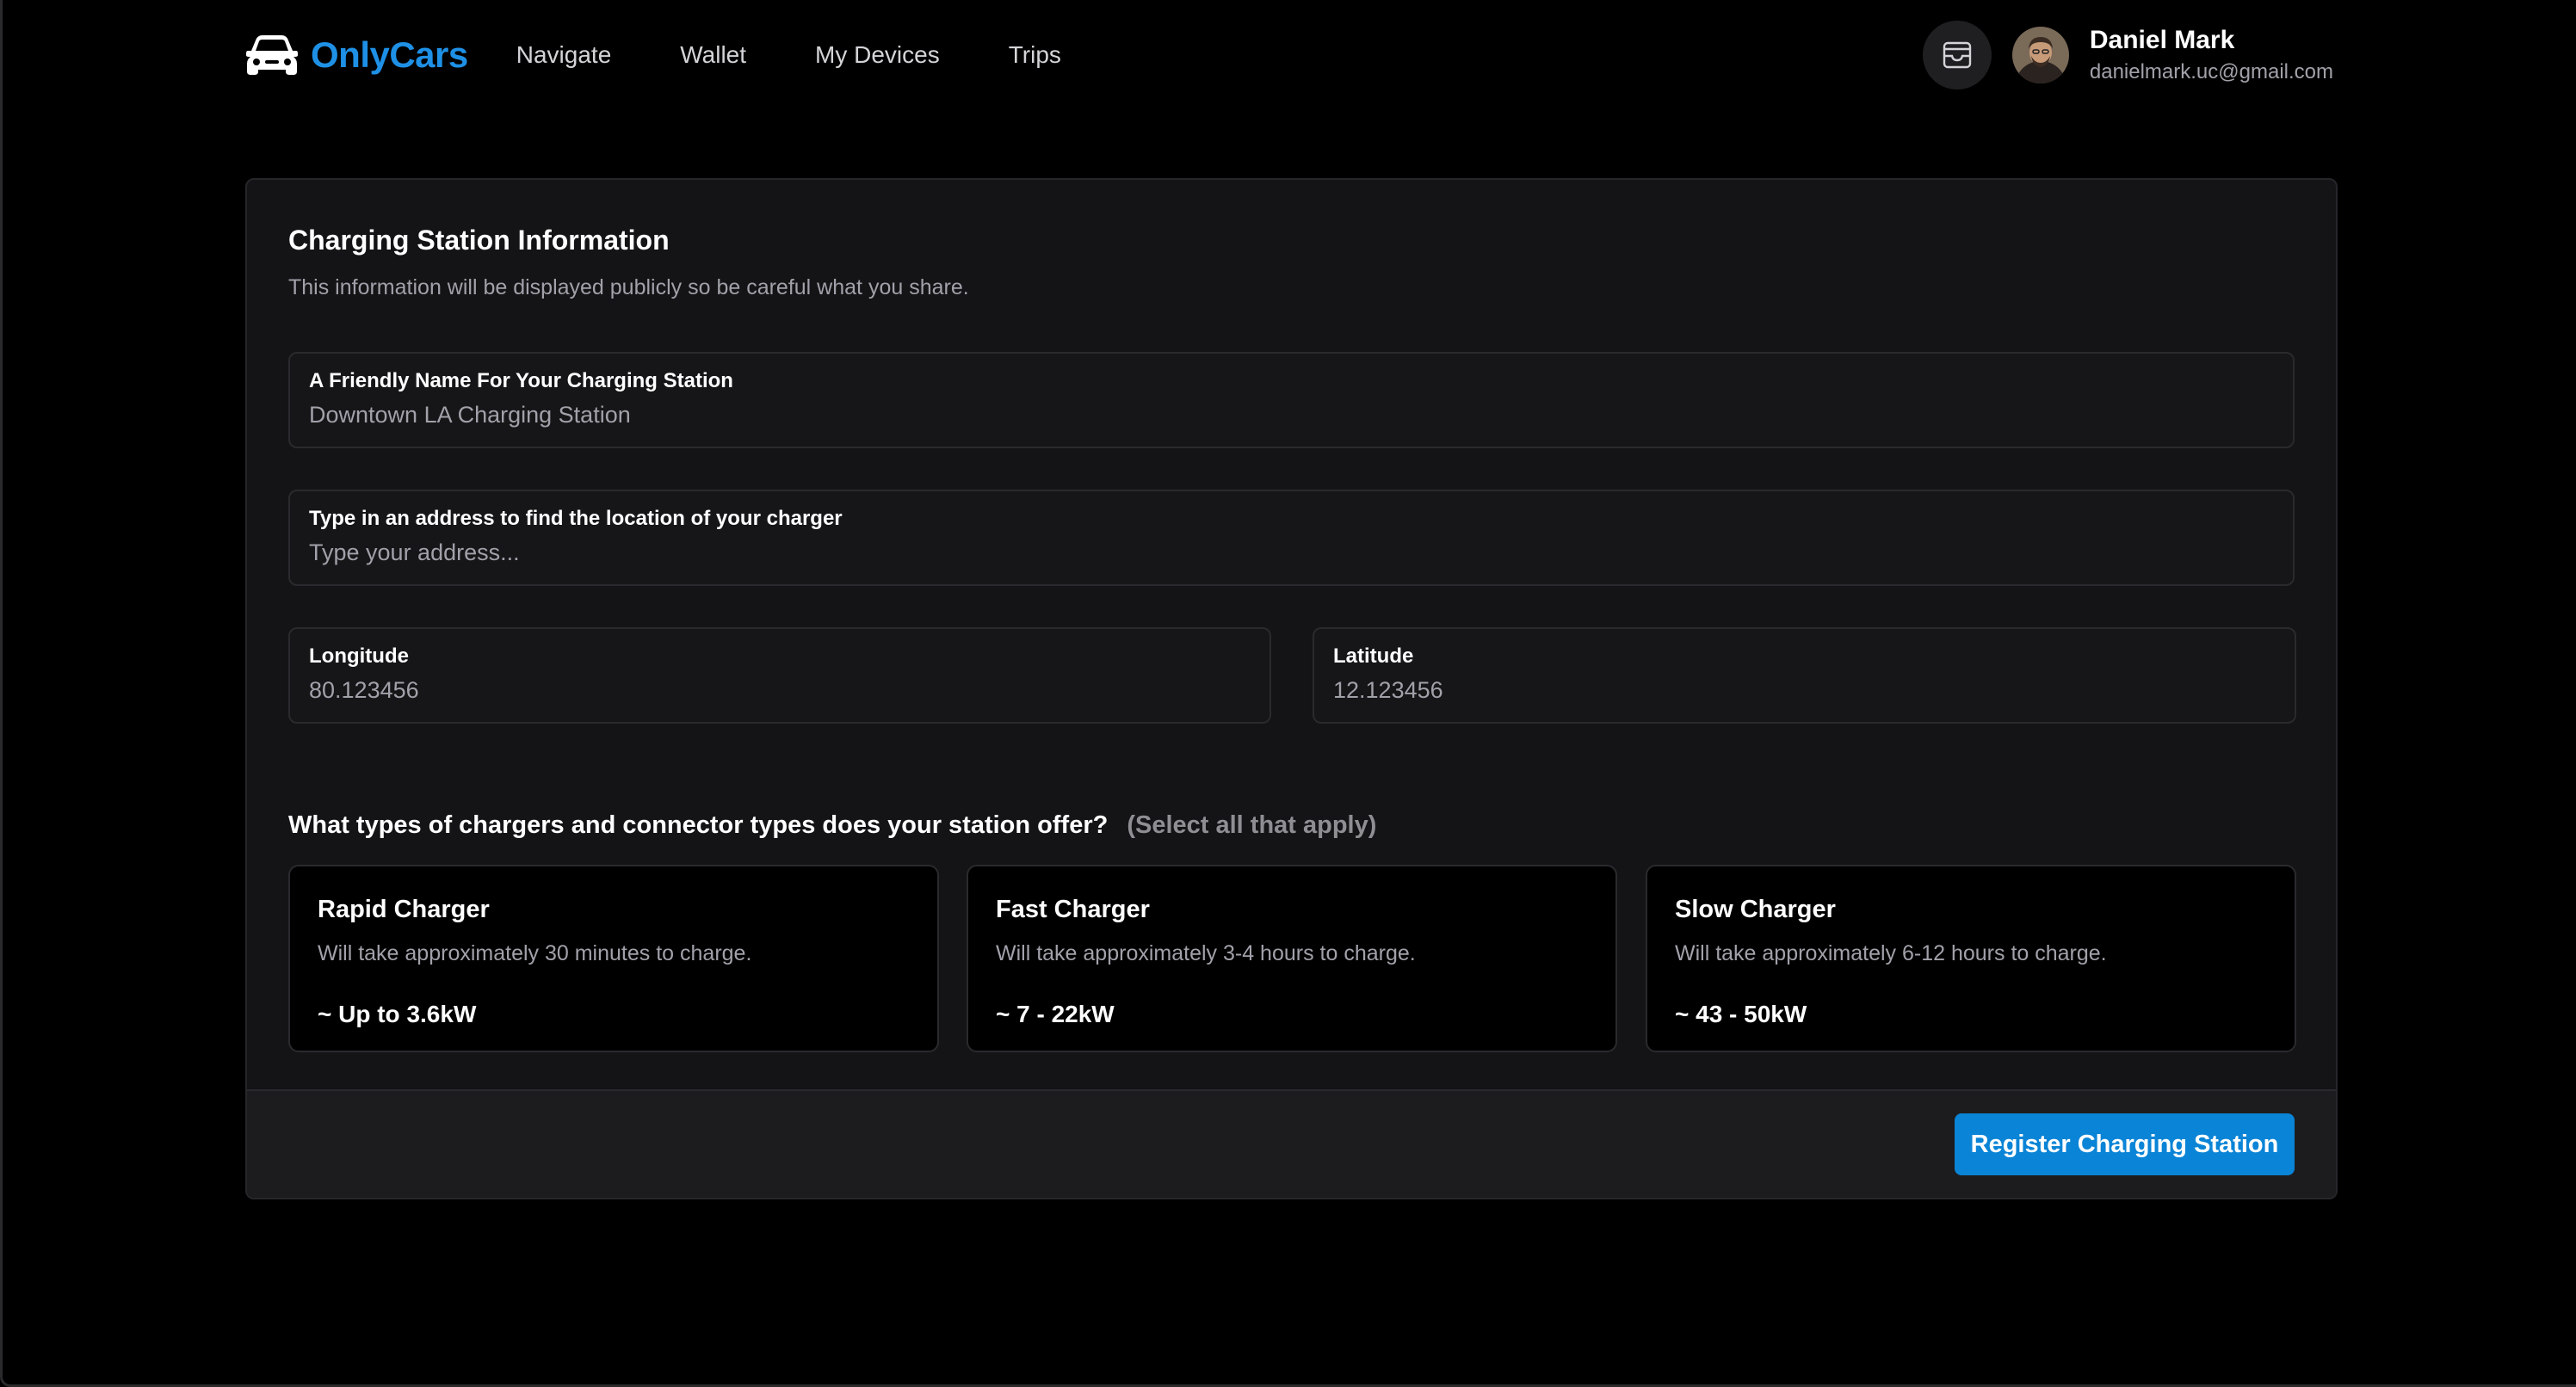  I want to click on charger-name: Fast Charger, so click(1073, 909).